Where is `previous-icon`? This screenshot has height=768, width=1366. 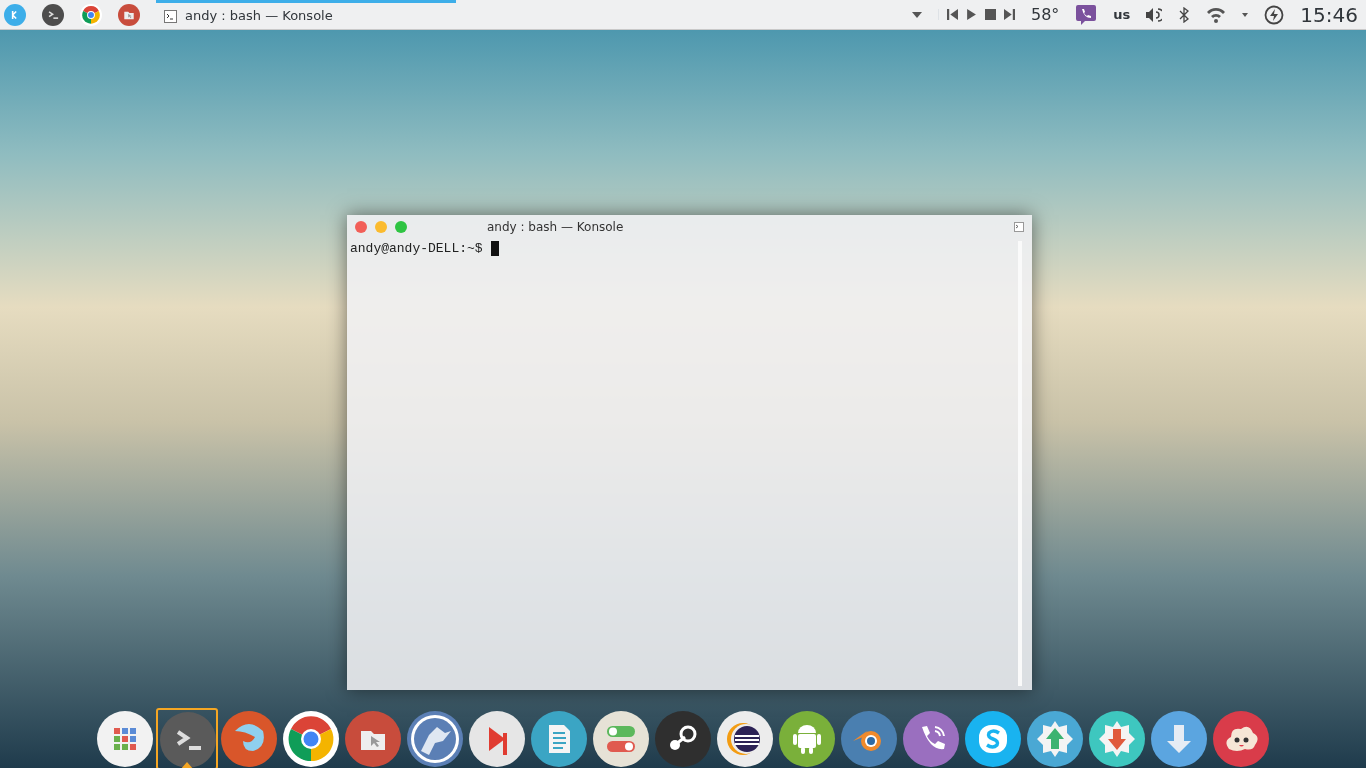 previous-icon is located at coordinates (952, 14).